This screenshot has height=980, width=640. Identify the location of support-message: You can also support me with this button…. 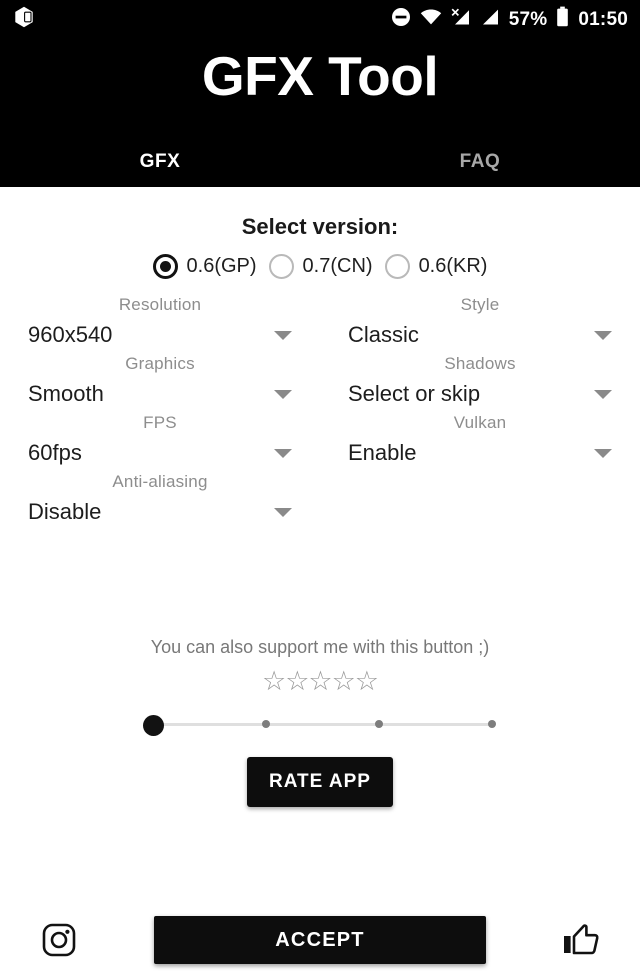
(320, 647).